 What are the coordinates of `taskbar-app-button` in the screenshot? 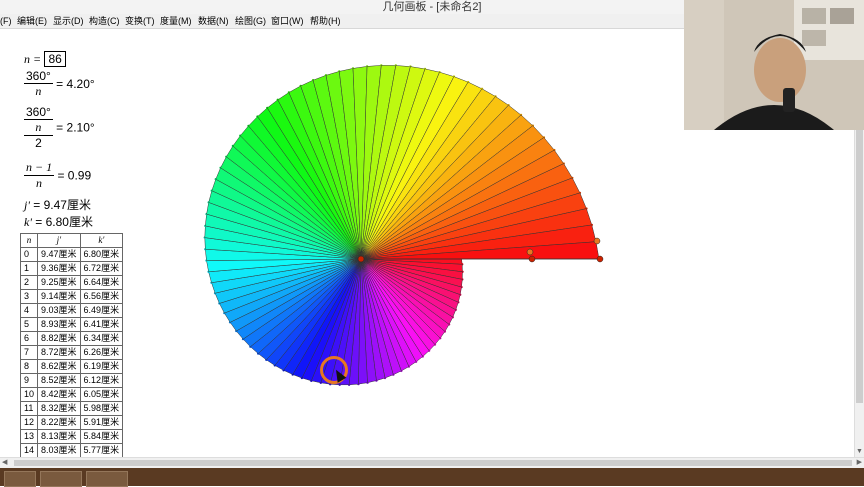 It's located at (61, 479).